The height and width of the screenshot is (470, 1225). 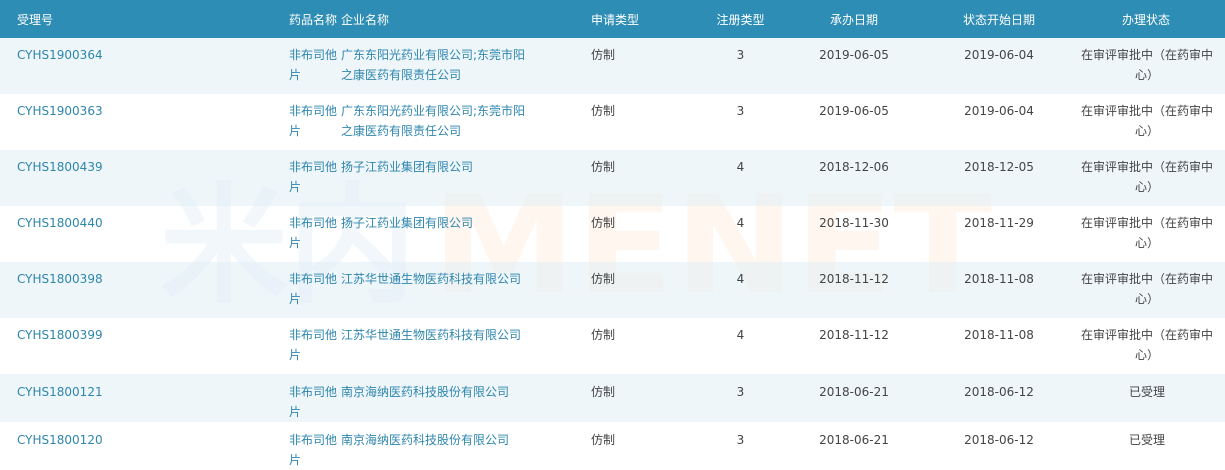 I want to click on status-start-date: 2018-11-29, so click(x=999, y=223).